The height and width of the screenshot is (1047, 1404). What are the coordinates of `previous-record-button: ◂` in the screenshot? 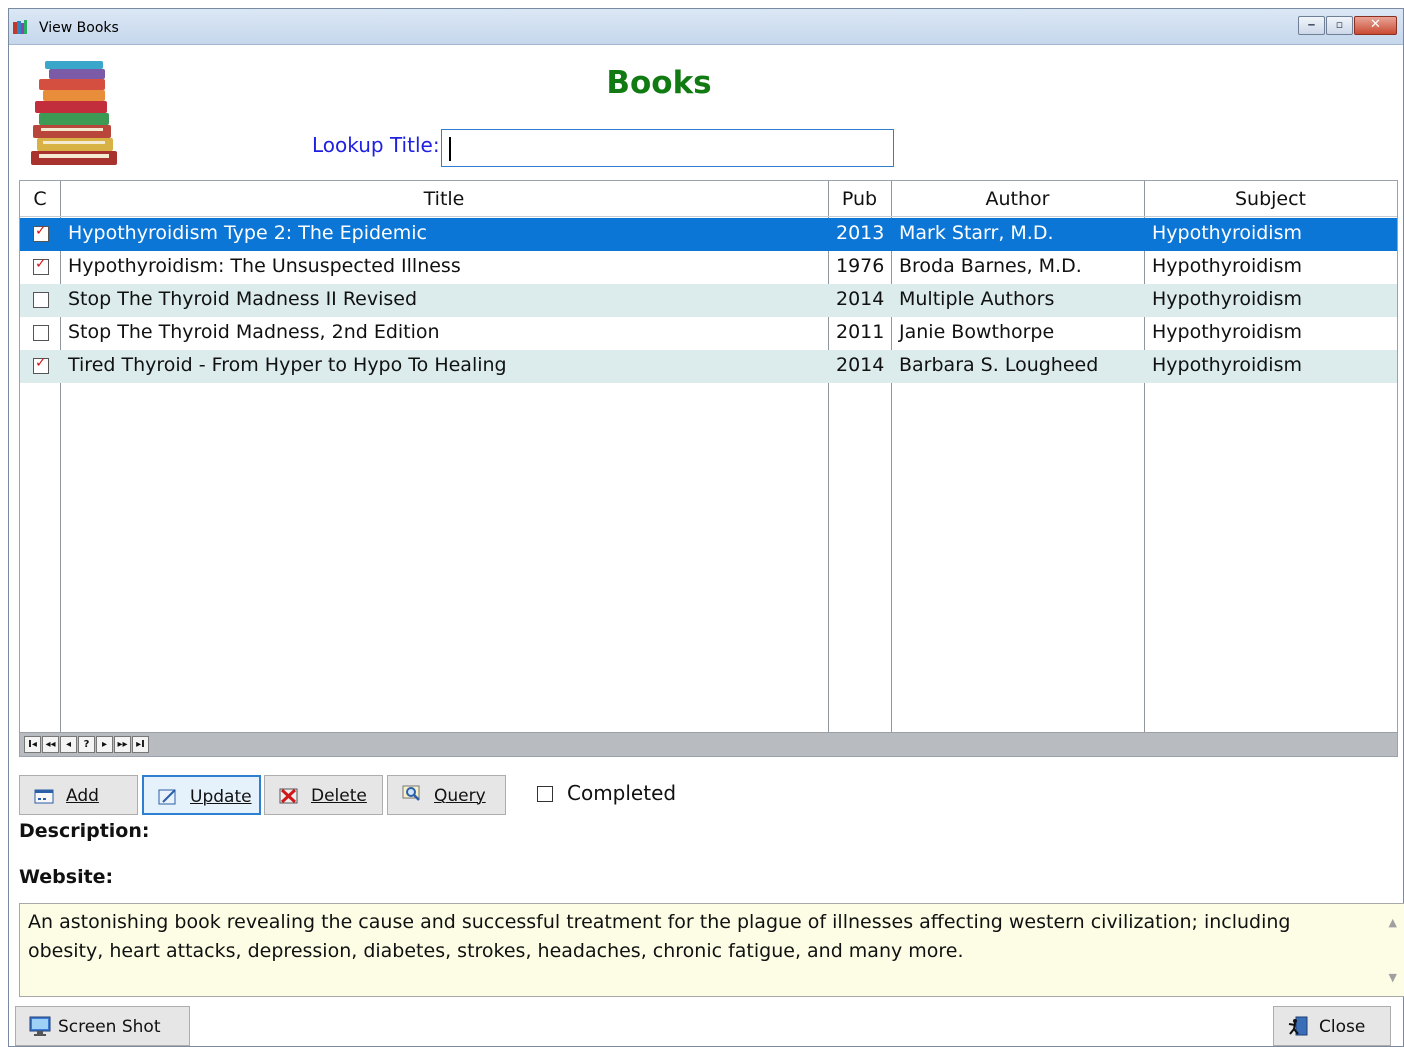 It's located at (68, 744).